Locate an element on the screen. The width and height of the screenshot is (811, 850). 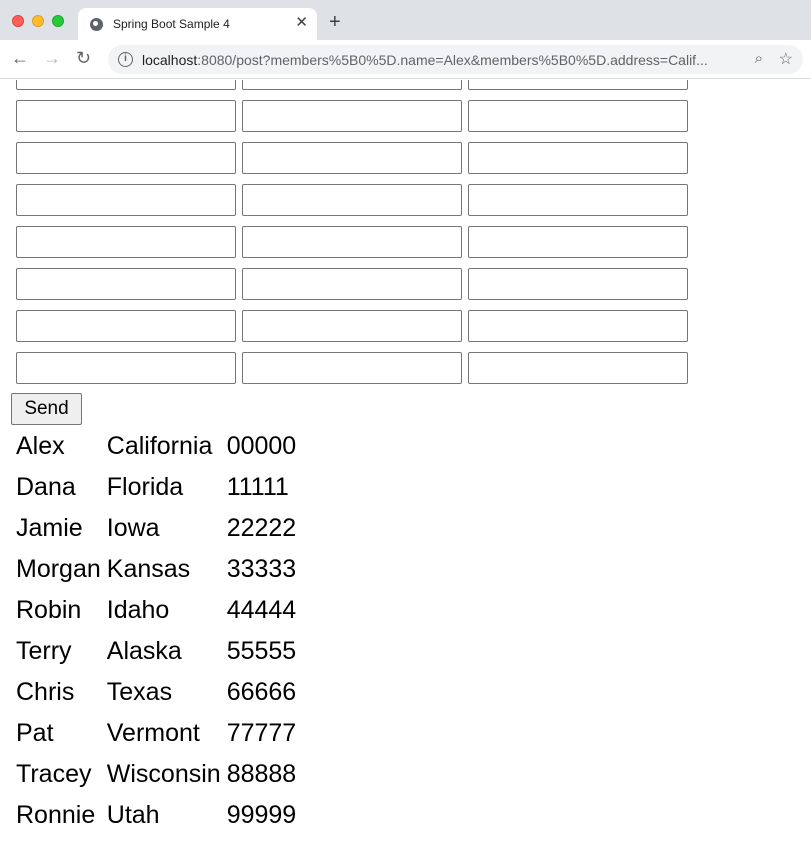
member-name: Pat is located at coordinates (35, 733).